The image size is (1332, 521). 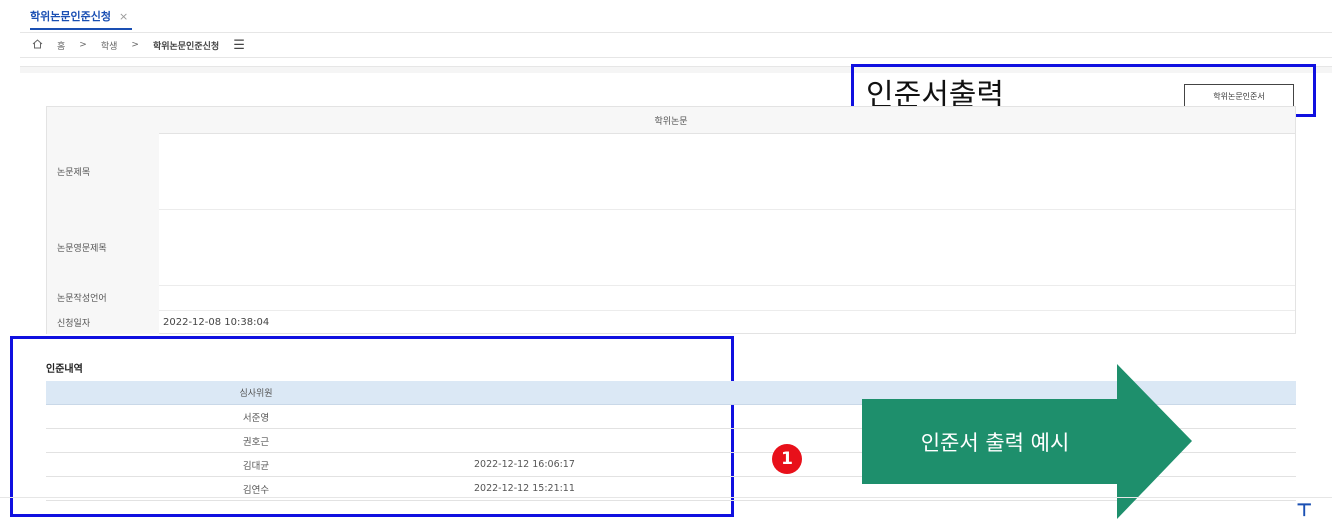 I want to click on breadcrumb-current: 학위논문인준신청, so click(x=186, y=46).